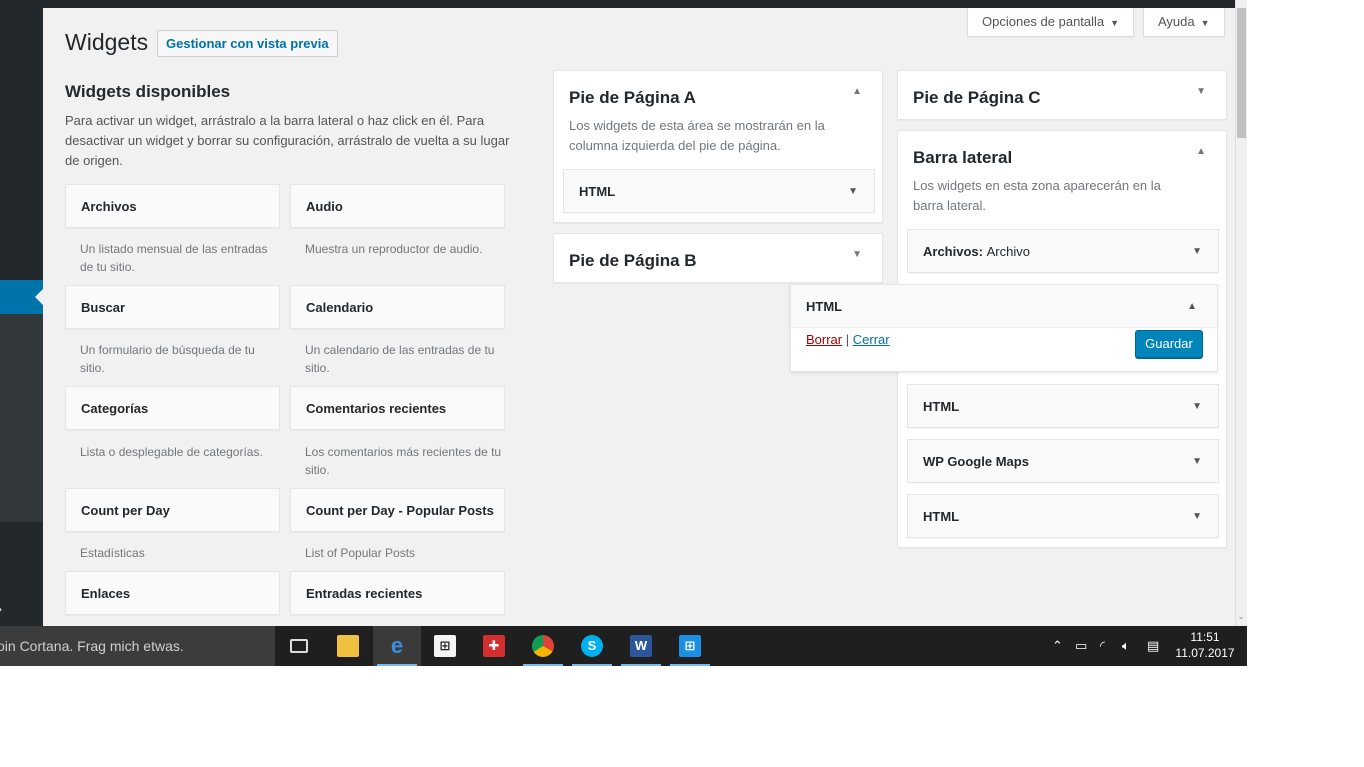 This screenshot has height=767, width=1364. I want to click on store-icon: ⊞, so click(445, 646).